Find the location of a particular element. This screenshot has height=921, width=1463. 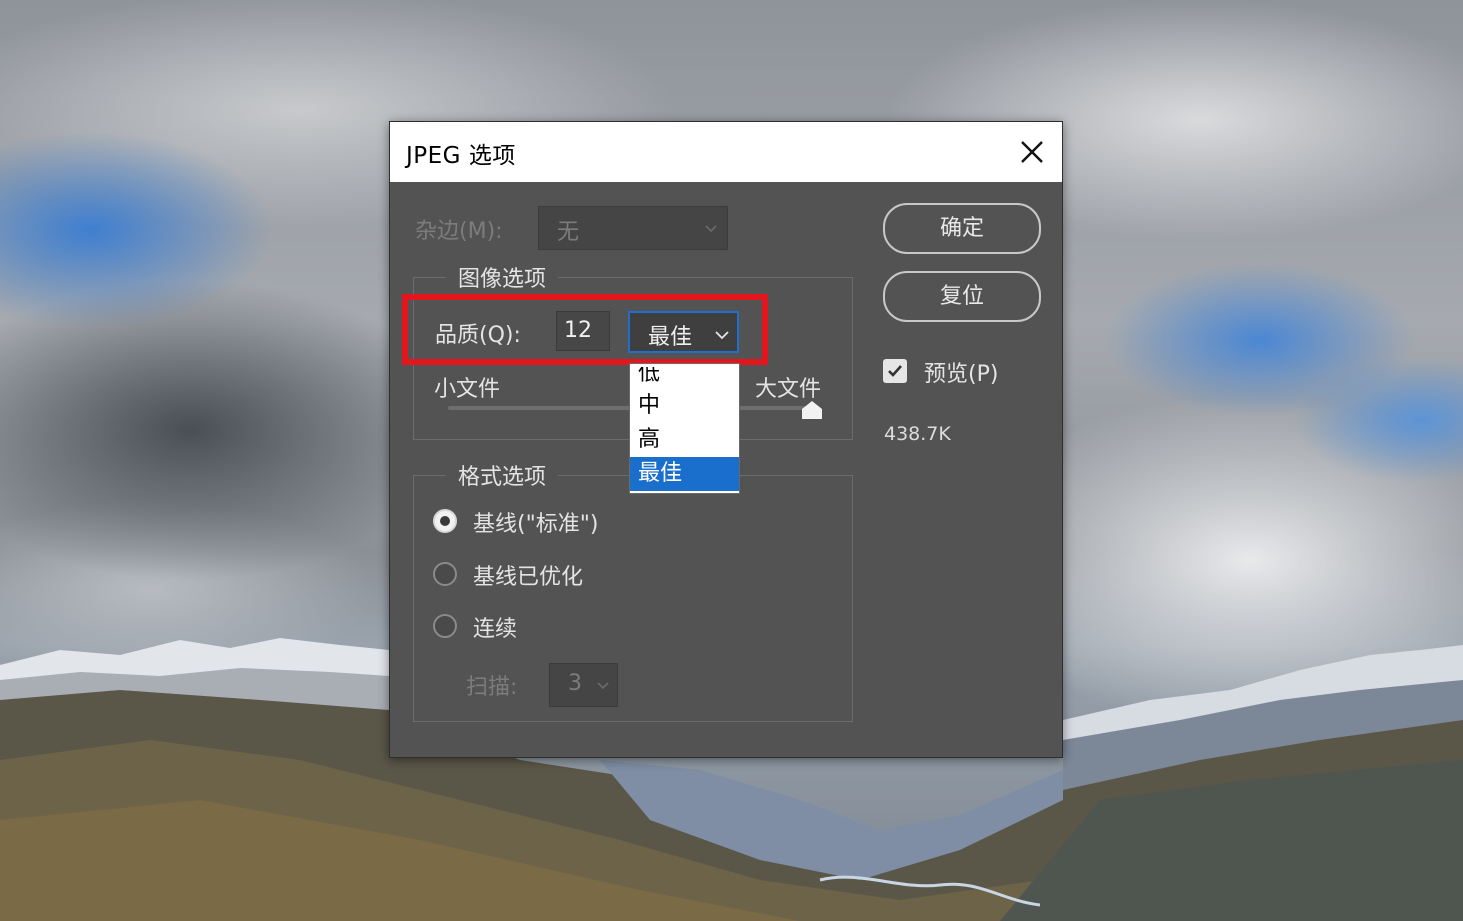

small-file-label: 小文件 is located at coordinates (467, 389).